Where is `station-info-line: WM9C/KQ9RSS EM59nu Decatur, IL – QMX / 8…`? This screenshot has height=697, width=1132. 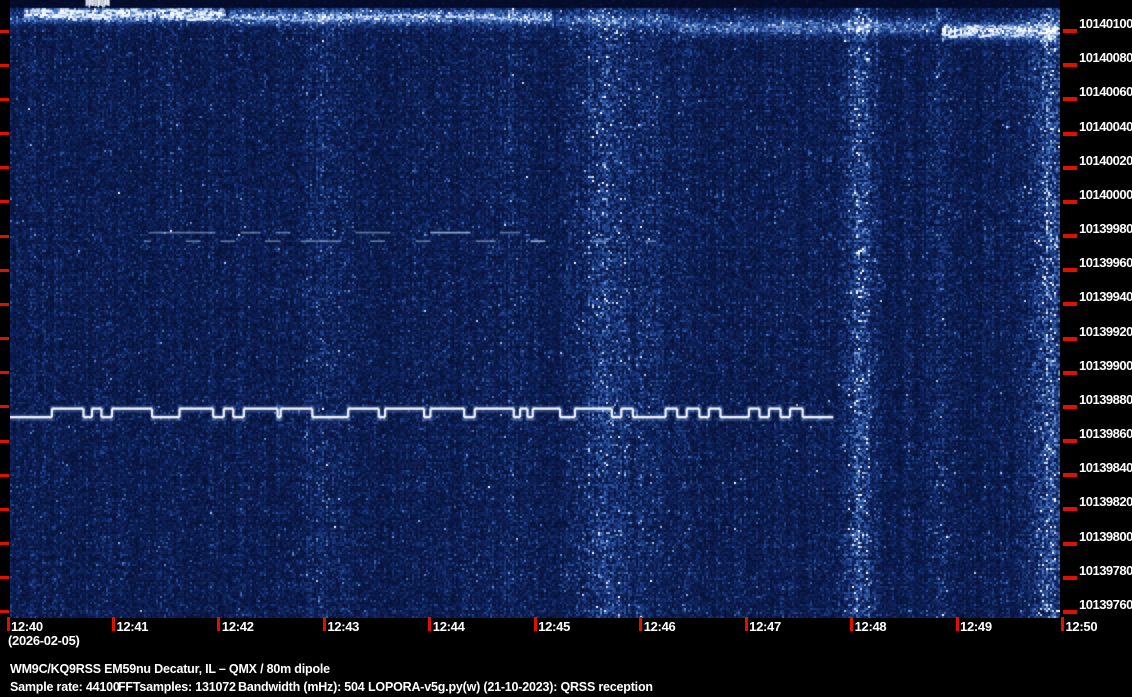
station-info-line: WM9C/KQ9RSS EM59nu Decatur, IL – QMX / 8… is located at coordinates (170, 669).